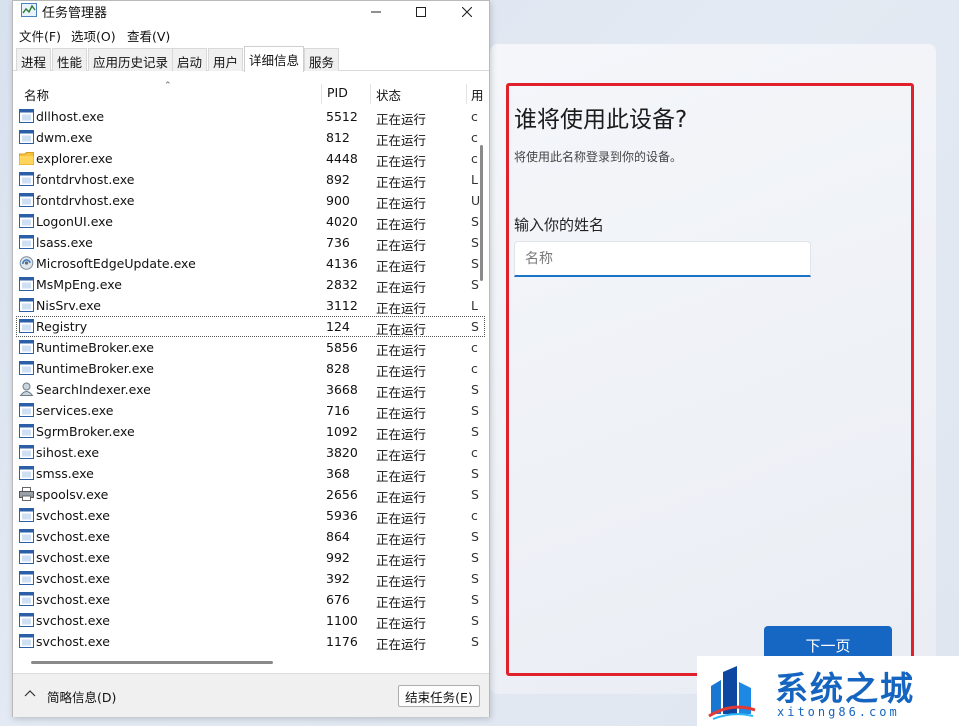 This screenshot has width=959, height=726. What do you see at coordinates (250, 389) in the screenshot?
I see `table-row: SearchIndexer.exe 3668 正在运行 S` at bounding box center [250, 389].